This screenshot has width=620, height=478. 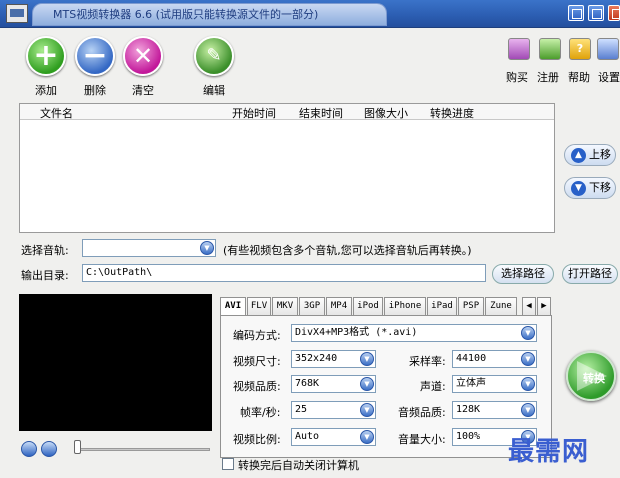 I want to click on plus-icon: +, so click(x=46, y=56).